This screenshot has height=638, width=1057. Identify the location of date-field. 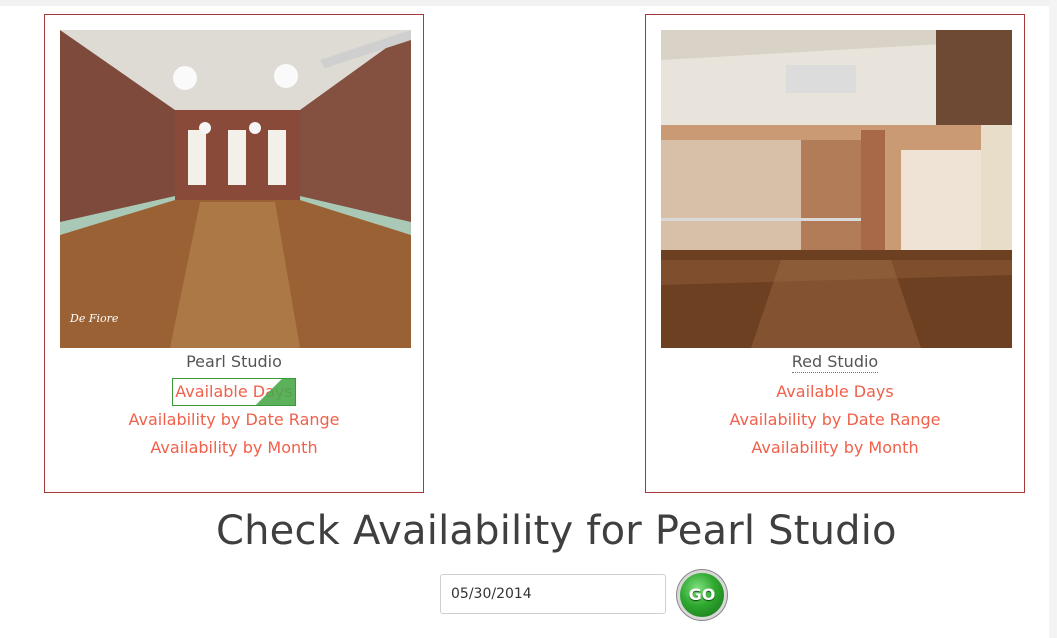
(553, 594).